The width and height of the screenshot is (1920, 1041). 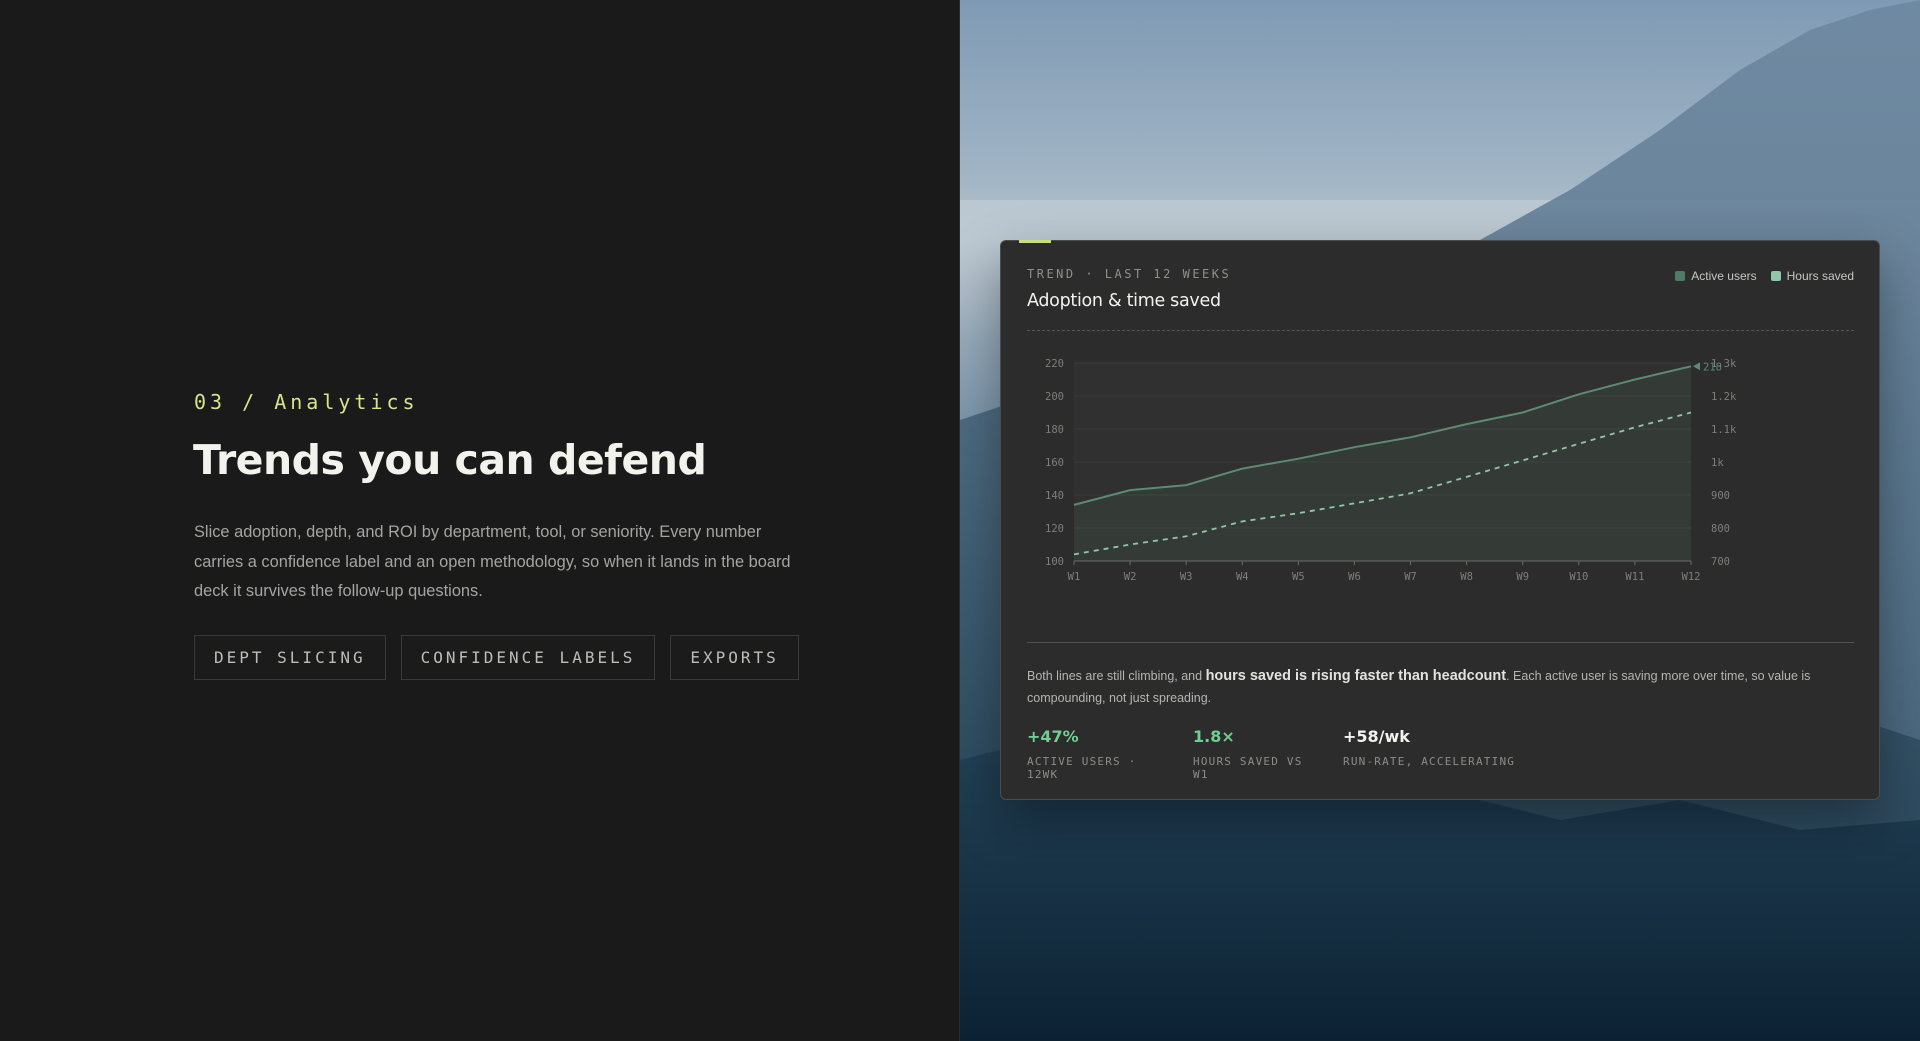 What do you see at coordinates (734, 657) in the screenshot?
I see `tag-exports: EXPORTS` at bounding box center [734, 657].